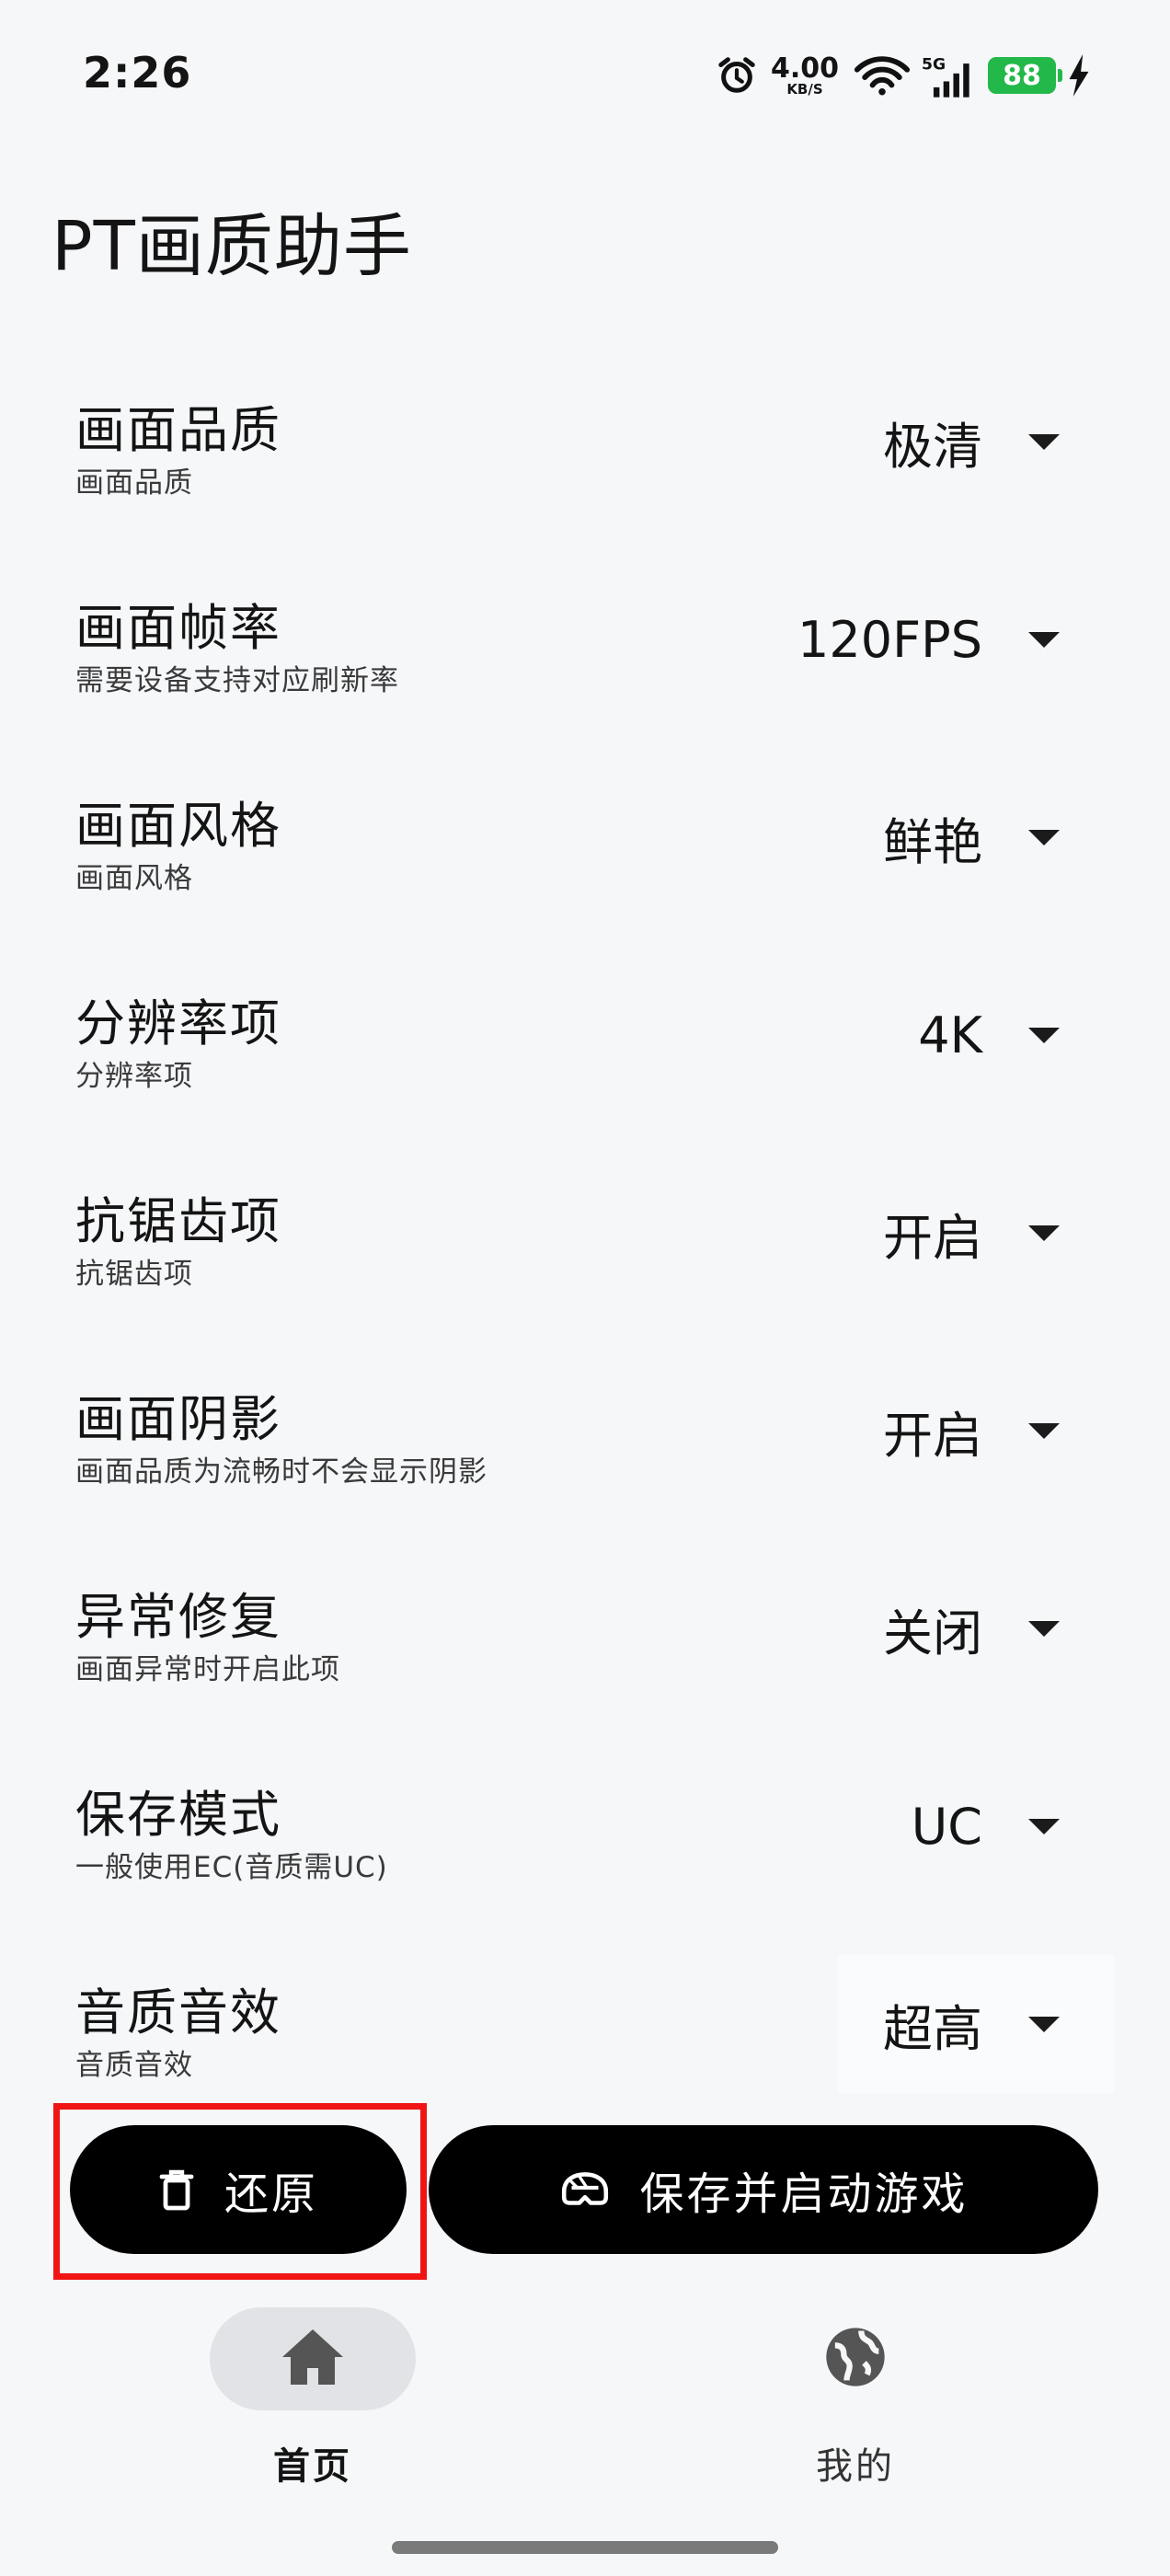 This screenshot has width=1170, height=2576. I want to click on net-speed-unit: KB/S, so click(804, 89).